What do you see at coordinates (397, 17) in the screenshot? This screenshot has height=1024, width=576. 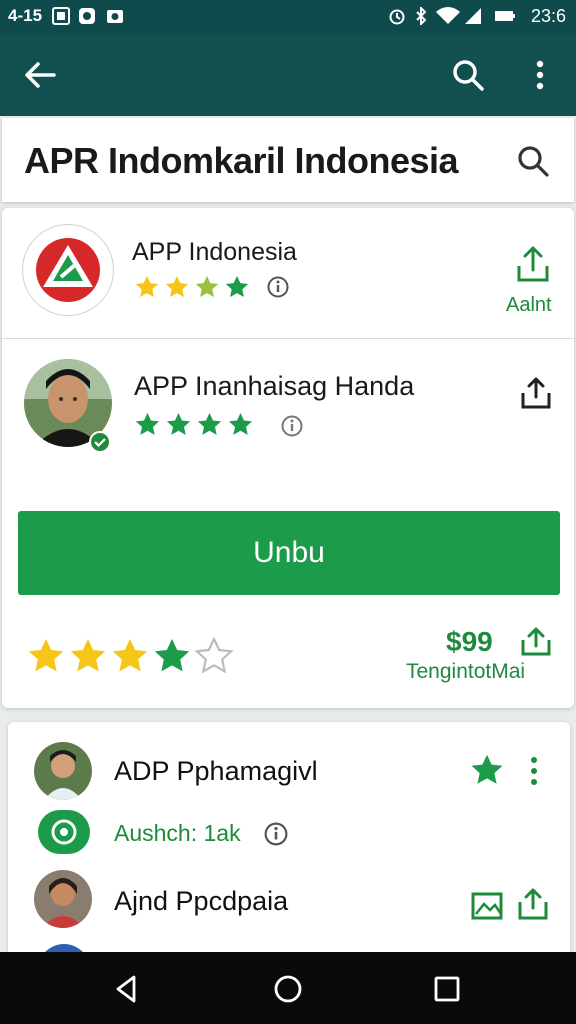 I see `alarm-icon` at bounding box center [397, 17].